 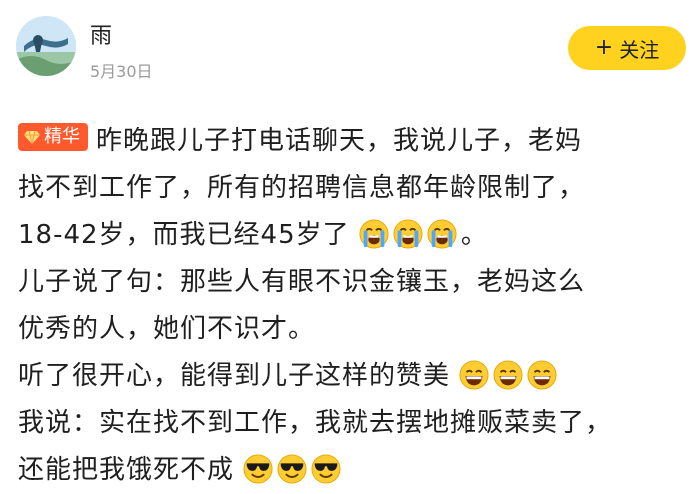 I want to click on post-line: 找不到工作了，所有的招聘信息都年龄限制了，, so click(x=353, y=188).